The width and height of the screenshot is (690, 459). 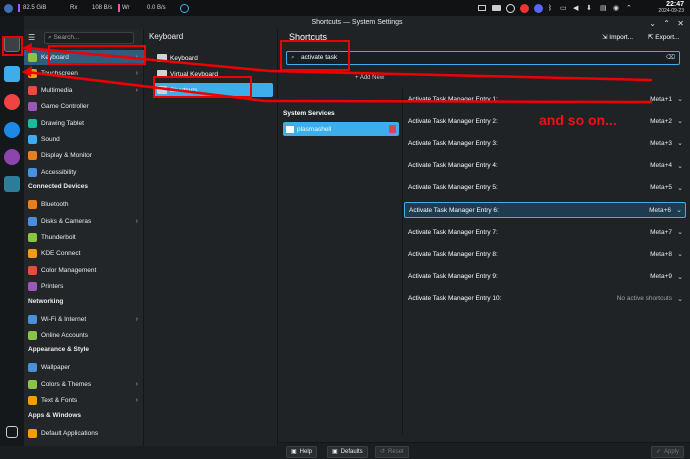 I want to click on bottom-bar: ▣ Help ▣ Defaults ↺ Reset ✓ Apply, so click(x=484, y=450).